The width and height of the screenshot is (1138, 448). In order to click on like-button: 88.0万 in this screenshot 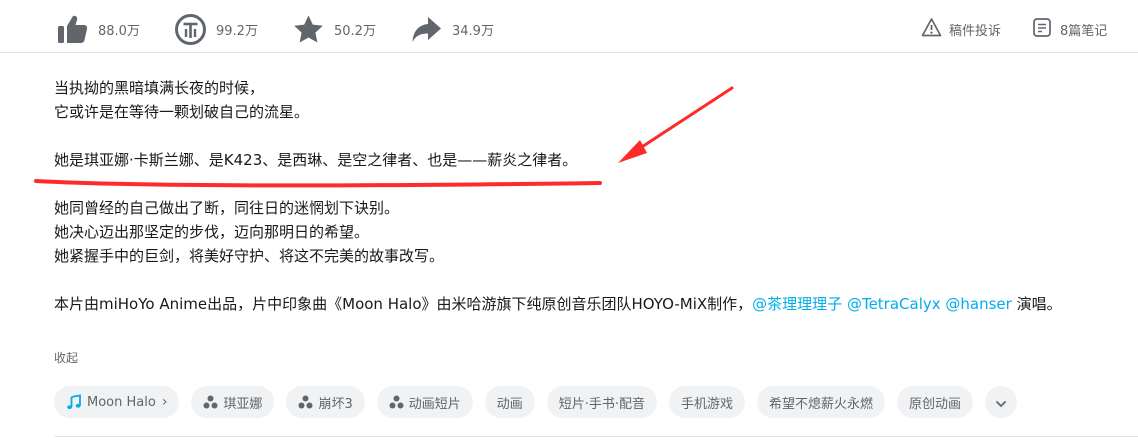, I will do `click(98, 29)`.